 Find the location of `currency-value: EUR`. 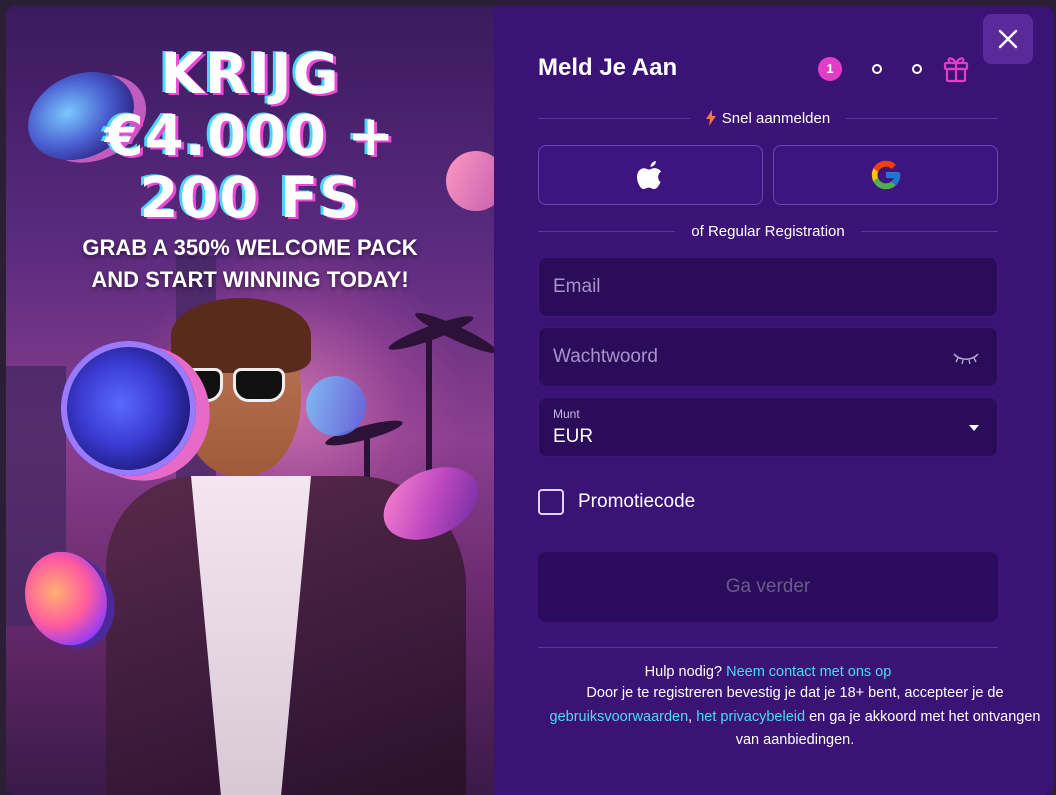

currency-value: EUR is located at coordinates (573, 436).